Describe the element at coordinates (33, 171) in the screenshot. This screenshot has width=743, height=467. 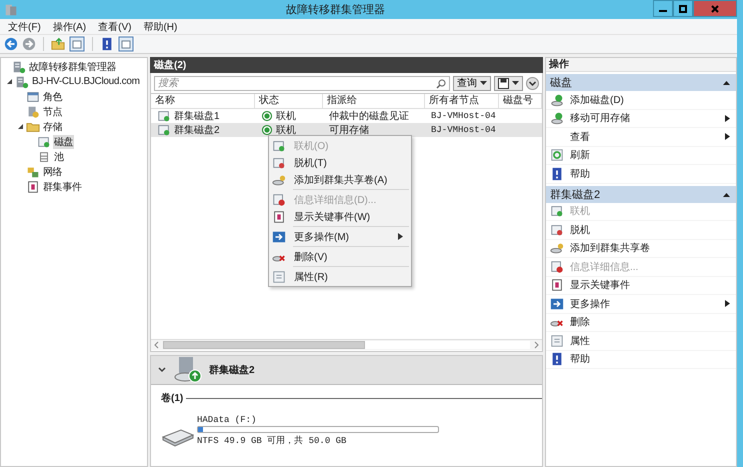
I see `network-icon` at that location.